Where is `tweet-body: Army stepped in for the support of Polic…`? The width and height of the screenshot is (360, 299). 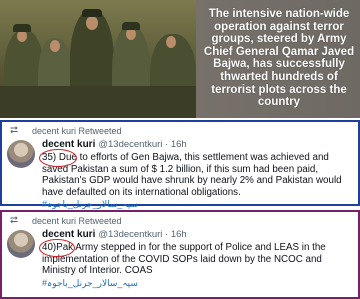 tweet-body: Army stepped in for the support of Polic… is located at coordinates (184, 259).